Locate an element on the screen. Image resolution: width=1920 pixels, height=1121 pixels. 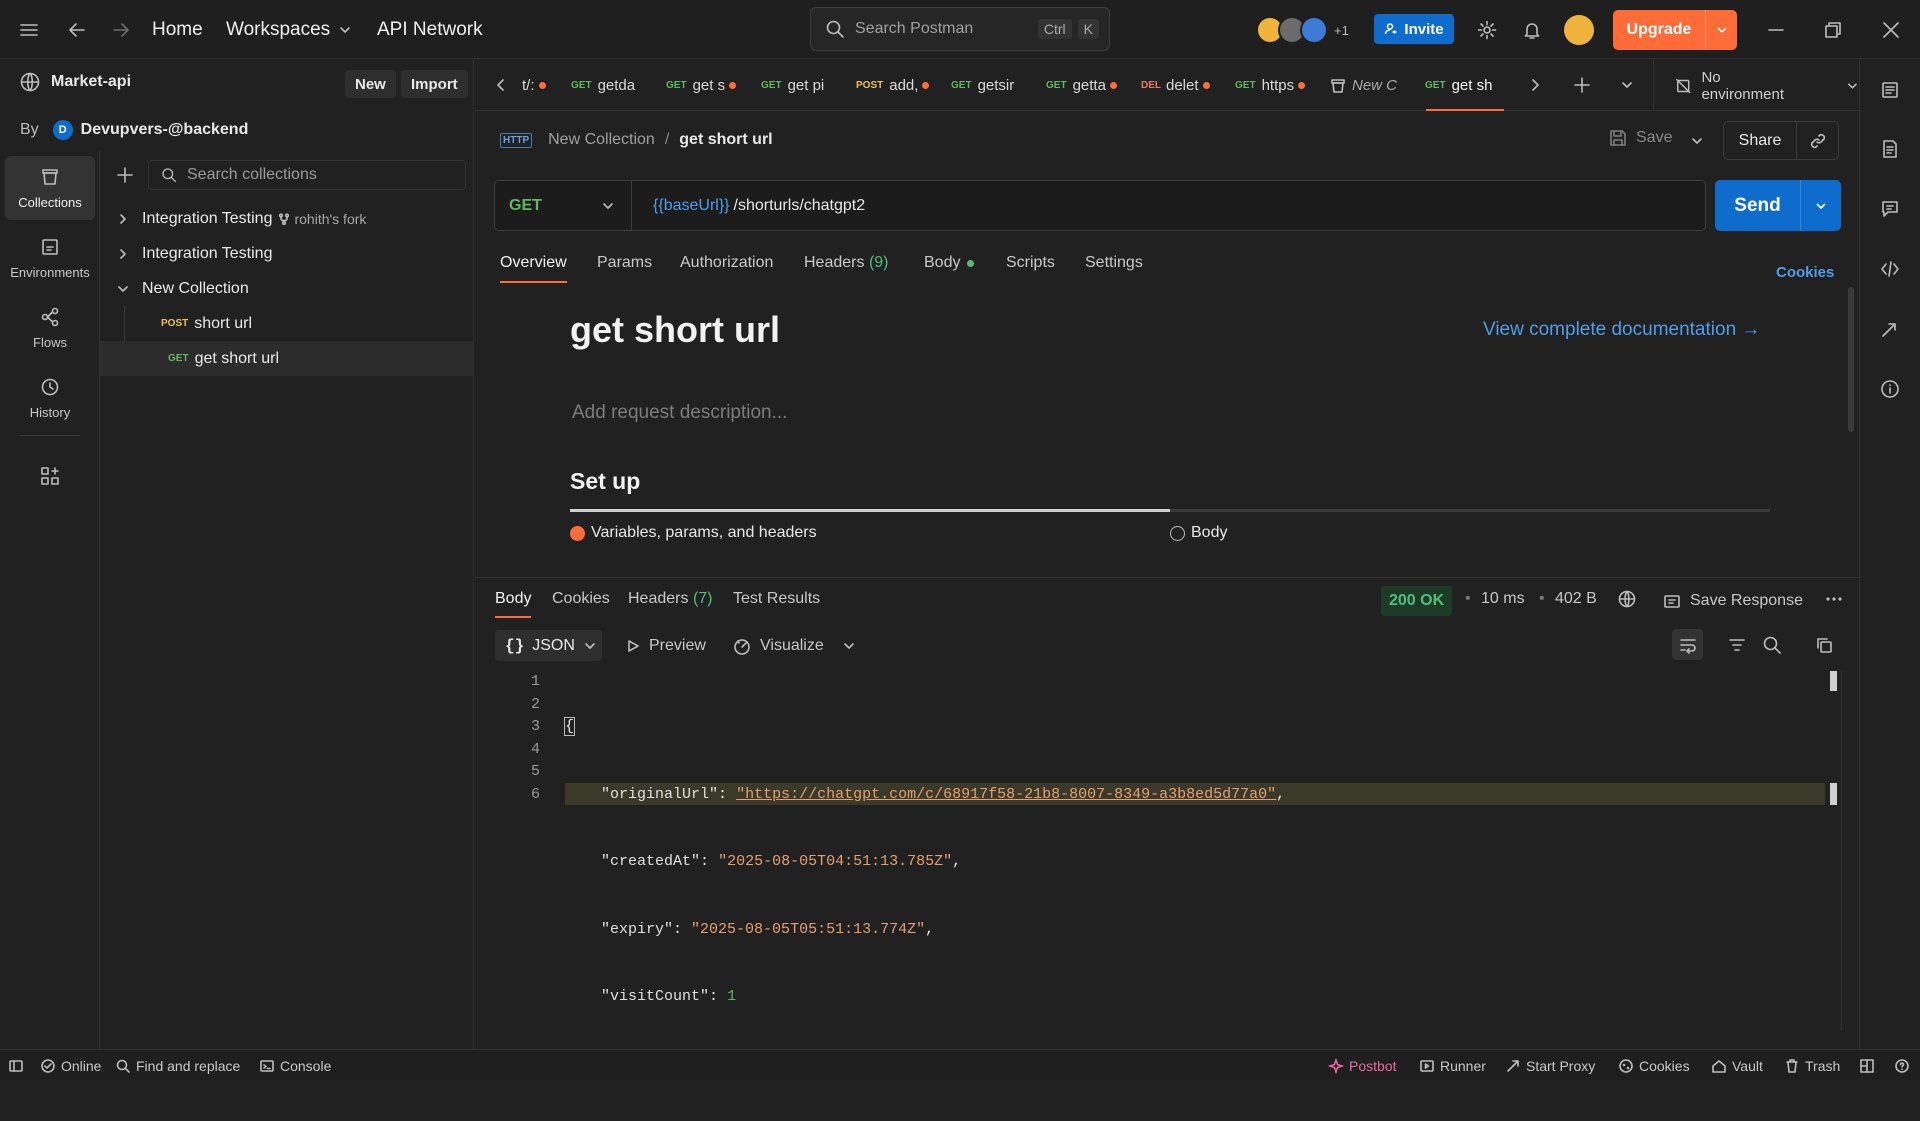
url-input: {{baseUrl}} /shorturls/chatgpt2 is located at coordinates (759, 205).